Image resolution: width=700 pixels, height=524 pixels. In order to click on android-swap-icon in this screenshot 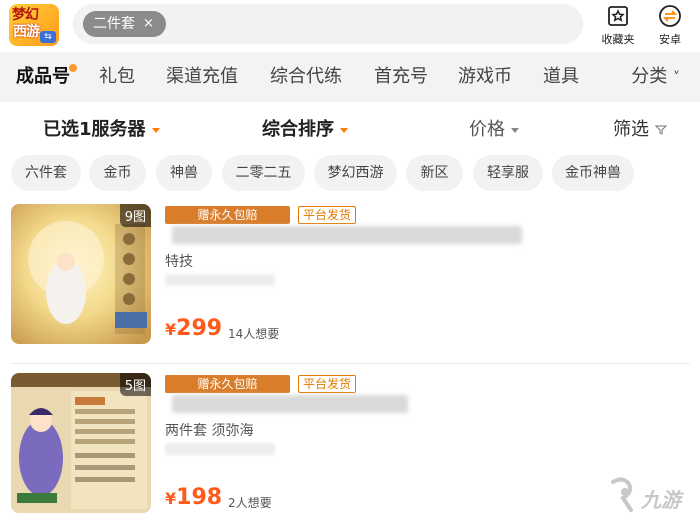, I will do `click(670, 16)`.